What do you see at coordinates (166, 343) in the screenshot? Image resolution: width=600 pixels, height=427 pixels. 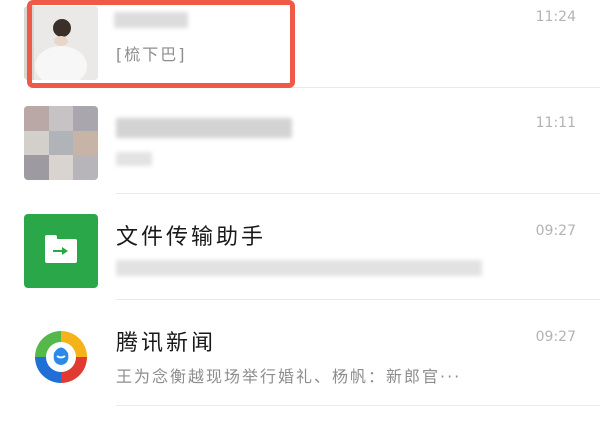 I see `chat-name: 腾讯新闻` at bounding box center [166, 343].